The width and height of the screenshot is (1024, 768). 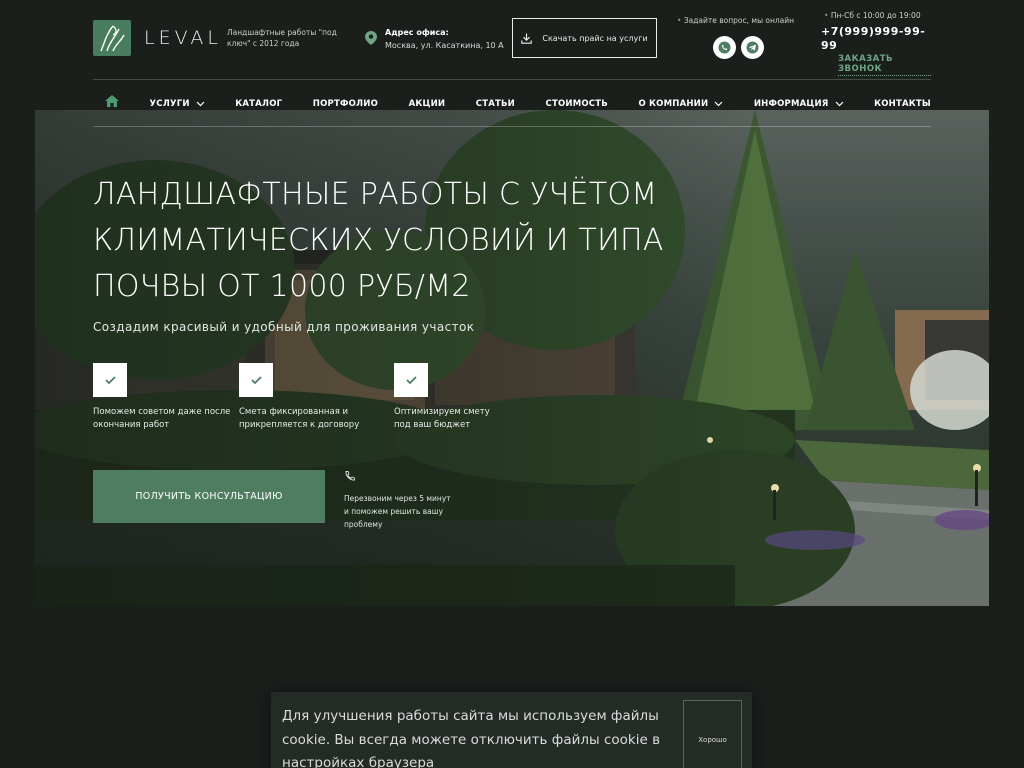 What do you see at coordinates (724, 47) in the screenshot?
I see `whatsapp-icon` at bounding box center [724, 47].